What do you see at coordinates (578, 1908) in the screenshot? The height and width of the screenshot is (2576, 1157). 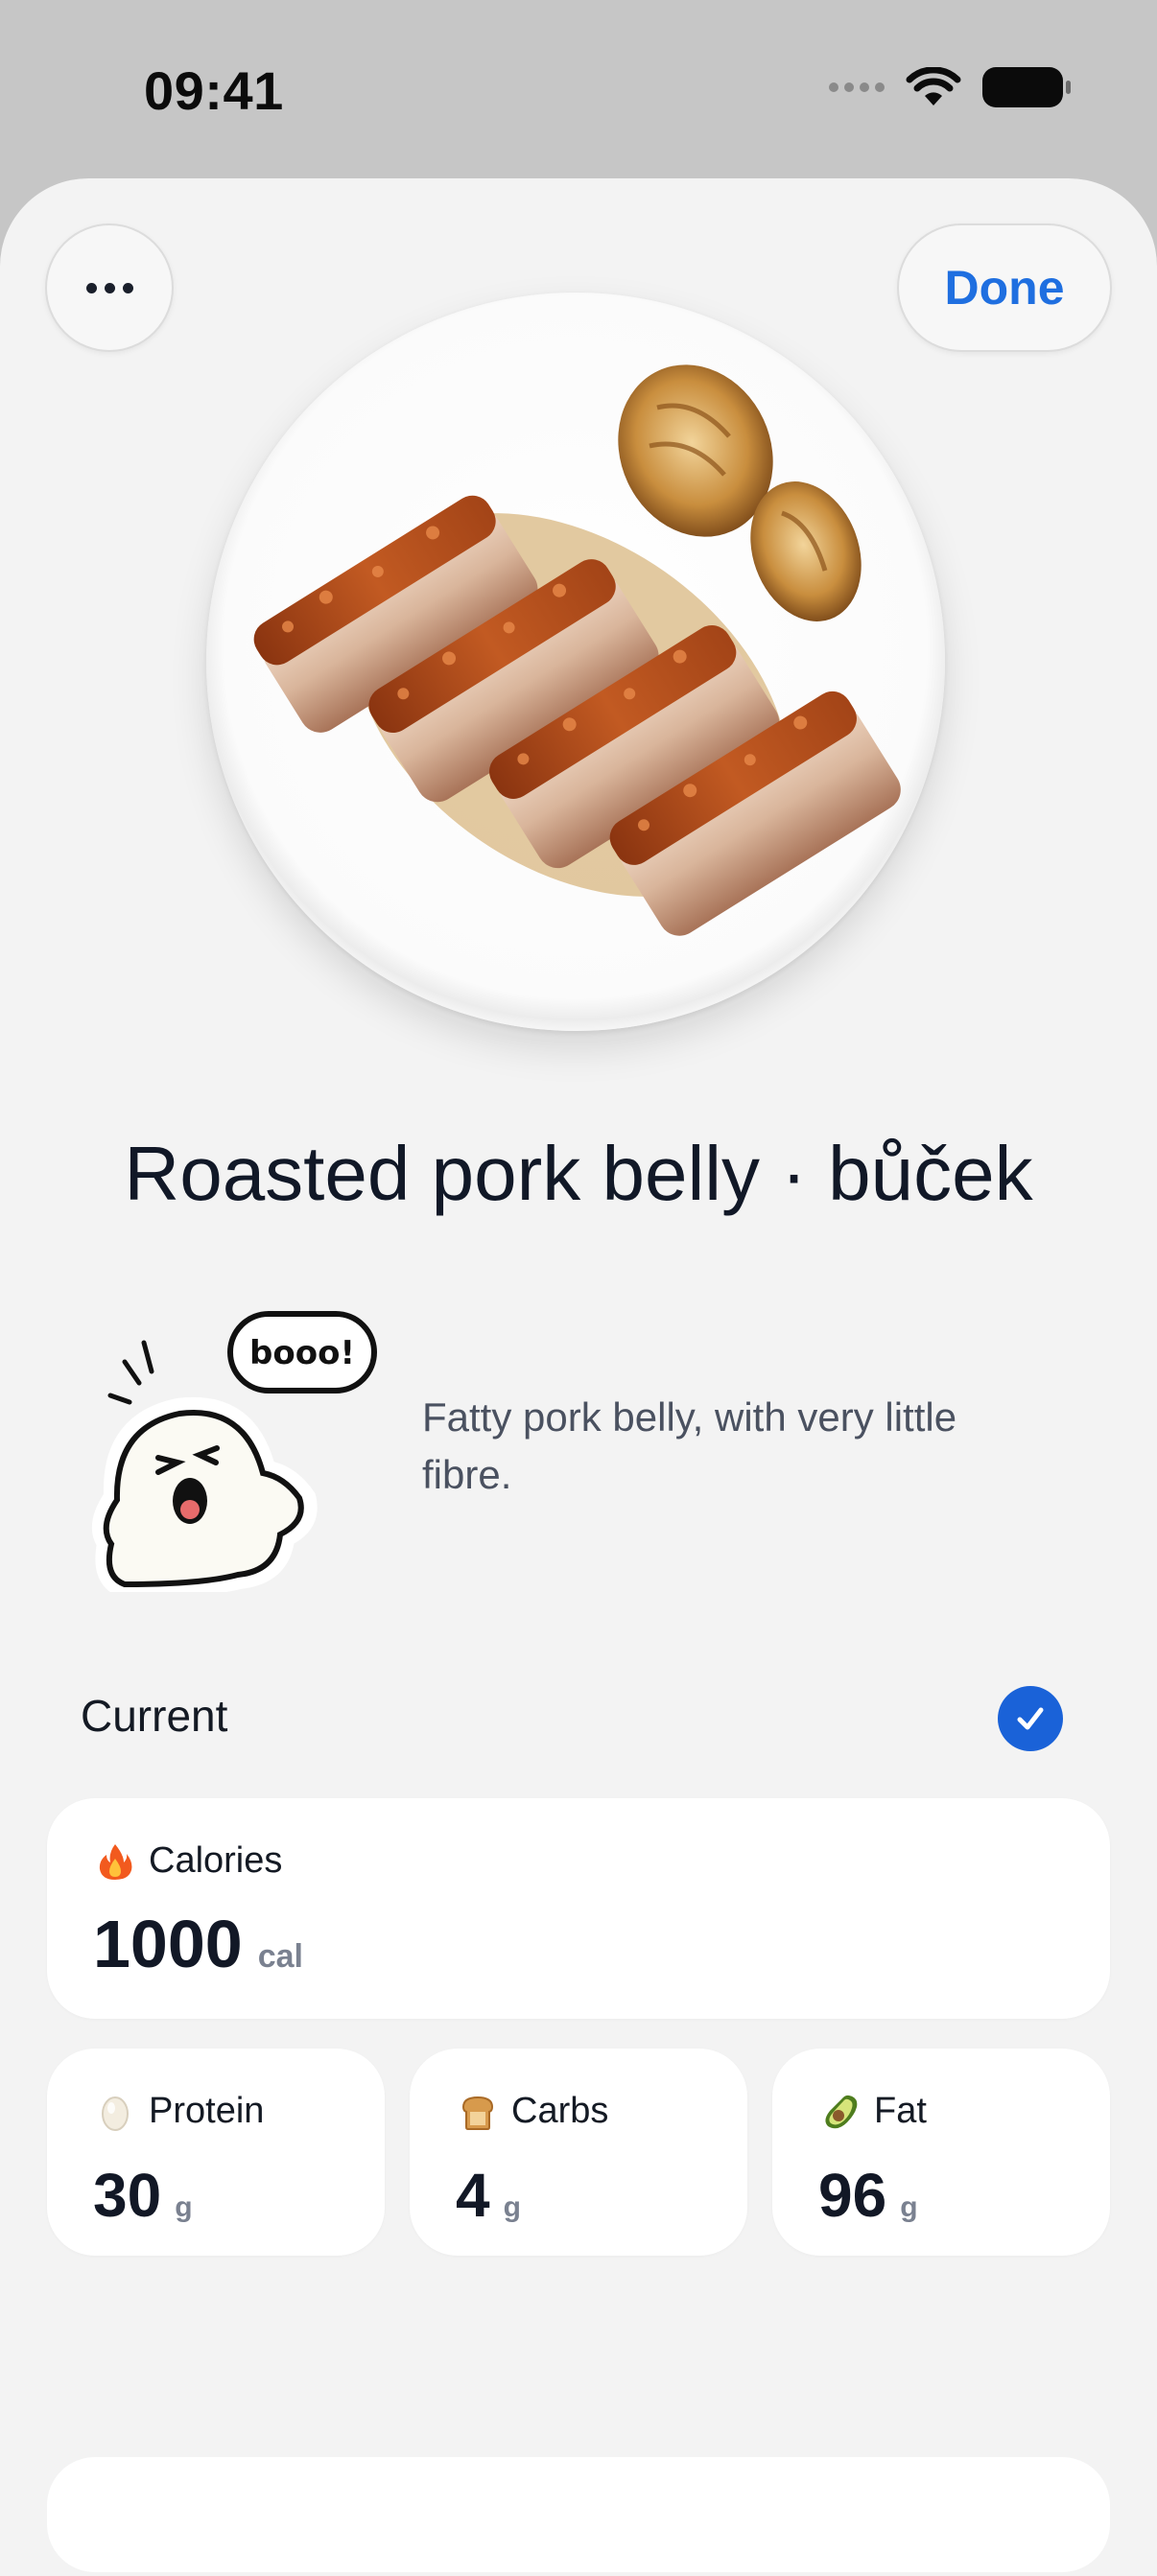 I see `calories-card: Calories 1000 cal` at bounding box center [578, 1908].